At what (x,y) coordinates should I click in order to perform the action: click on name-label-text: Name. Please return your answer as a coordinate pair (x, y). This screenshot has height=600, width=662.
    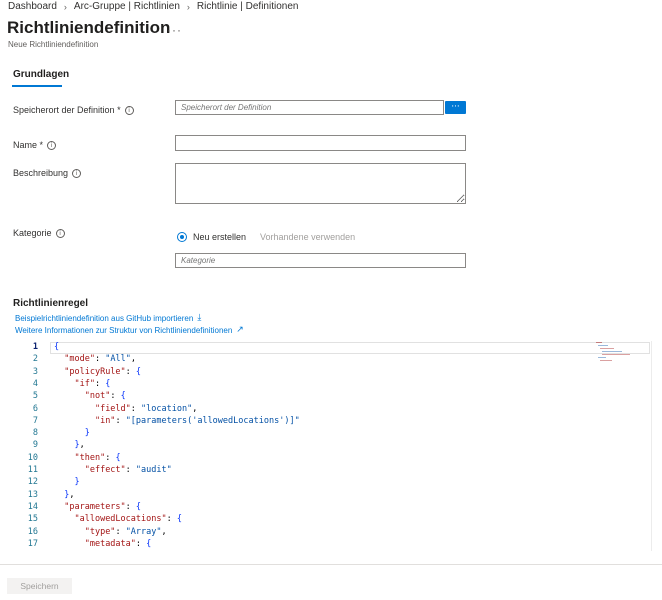
    Looking at the image, I should click on (25, 145).